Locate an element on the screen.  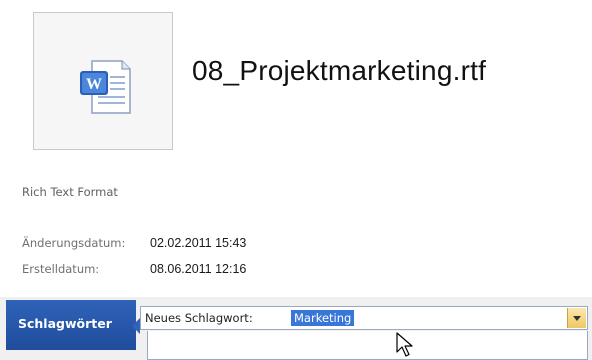
tab-tags: Schlagwörter is located at coordinates (71, 325).